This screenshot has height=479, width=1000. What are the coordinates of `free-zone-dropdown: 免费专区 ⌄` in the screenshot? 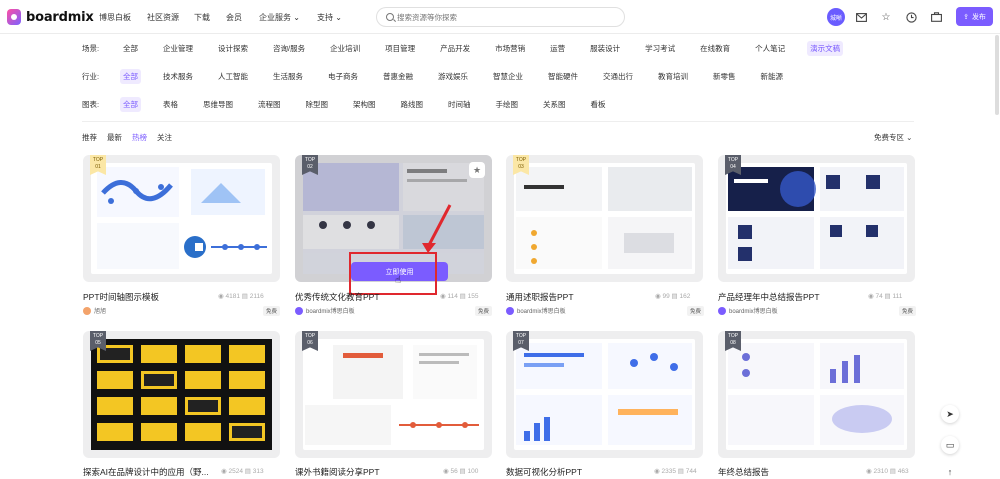 It's located at (893, 137).